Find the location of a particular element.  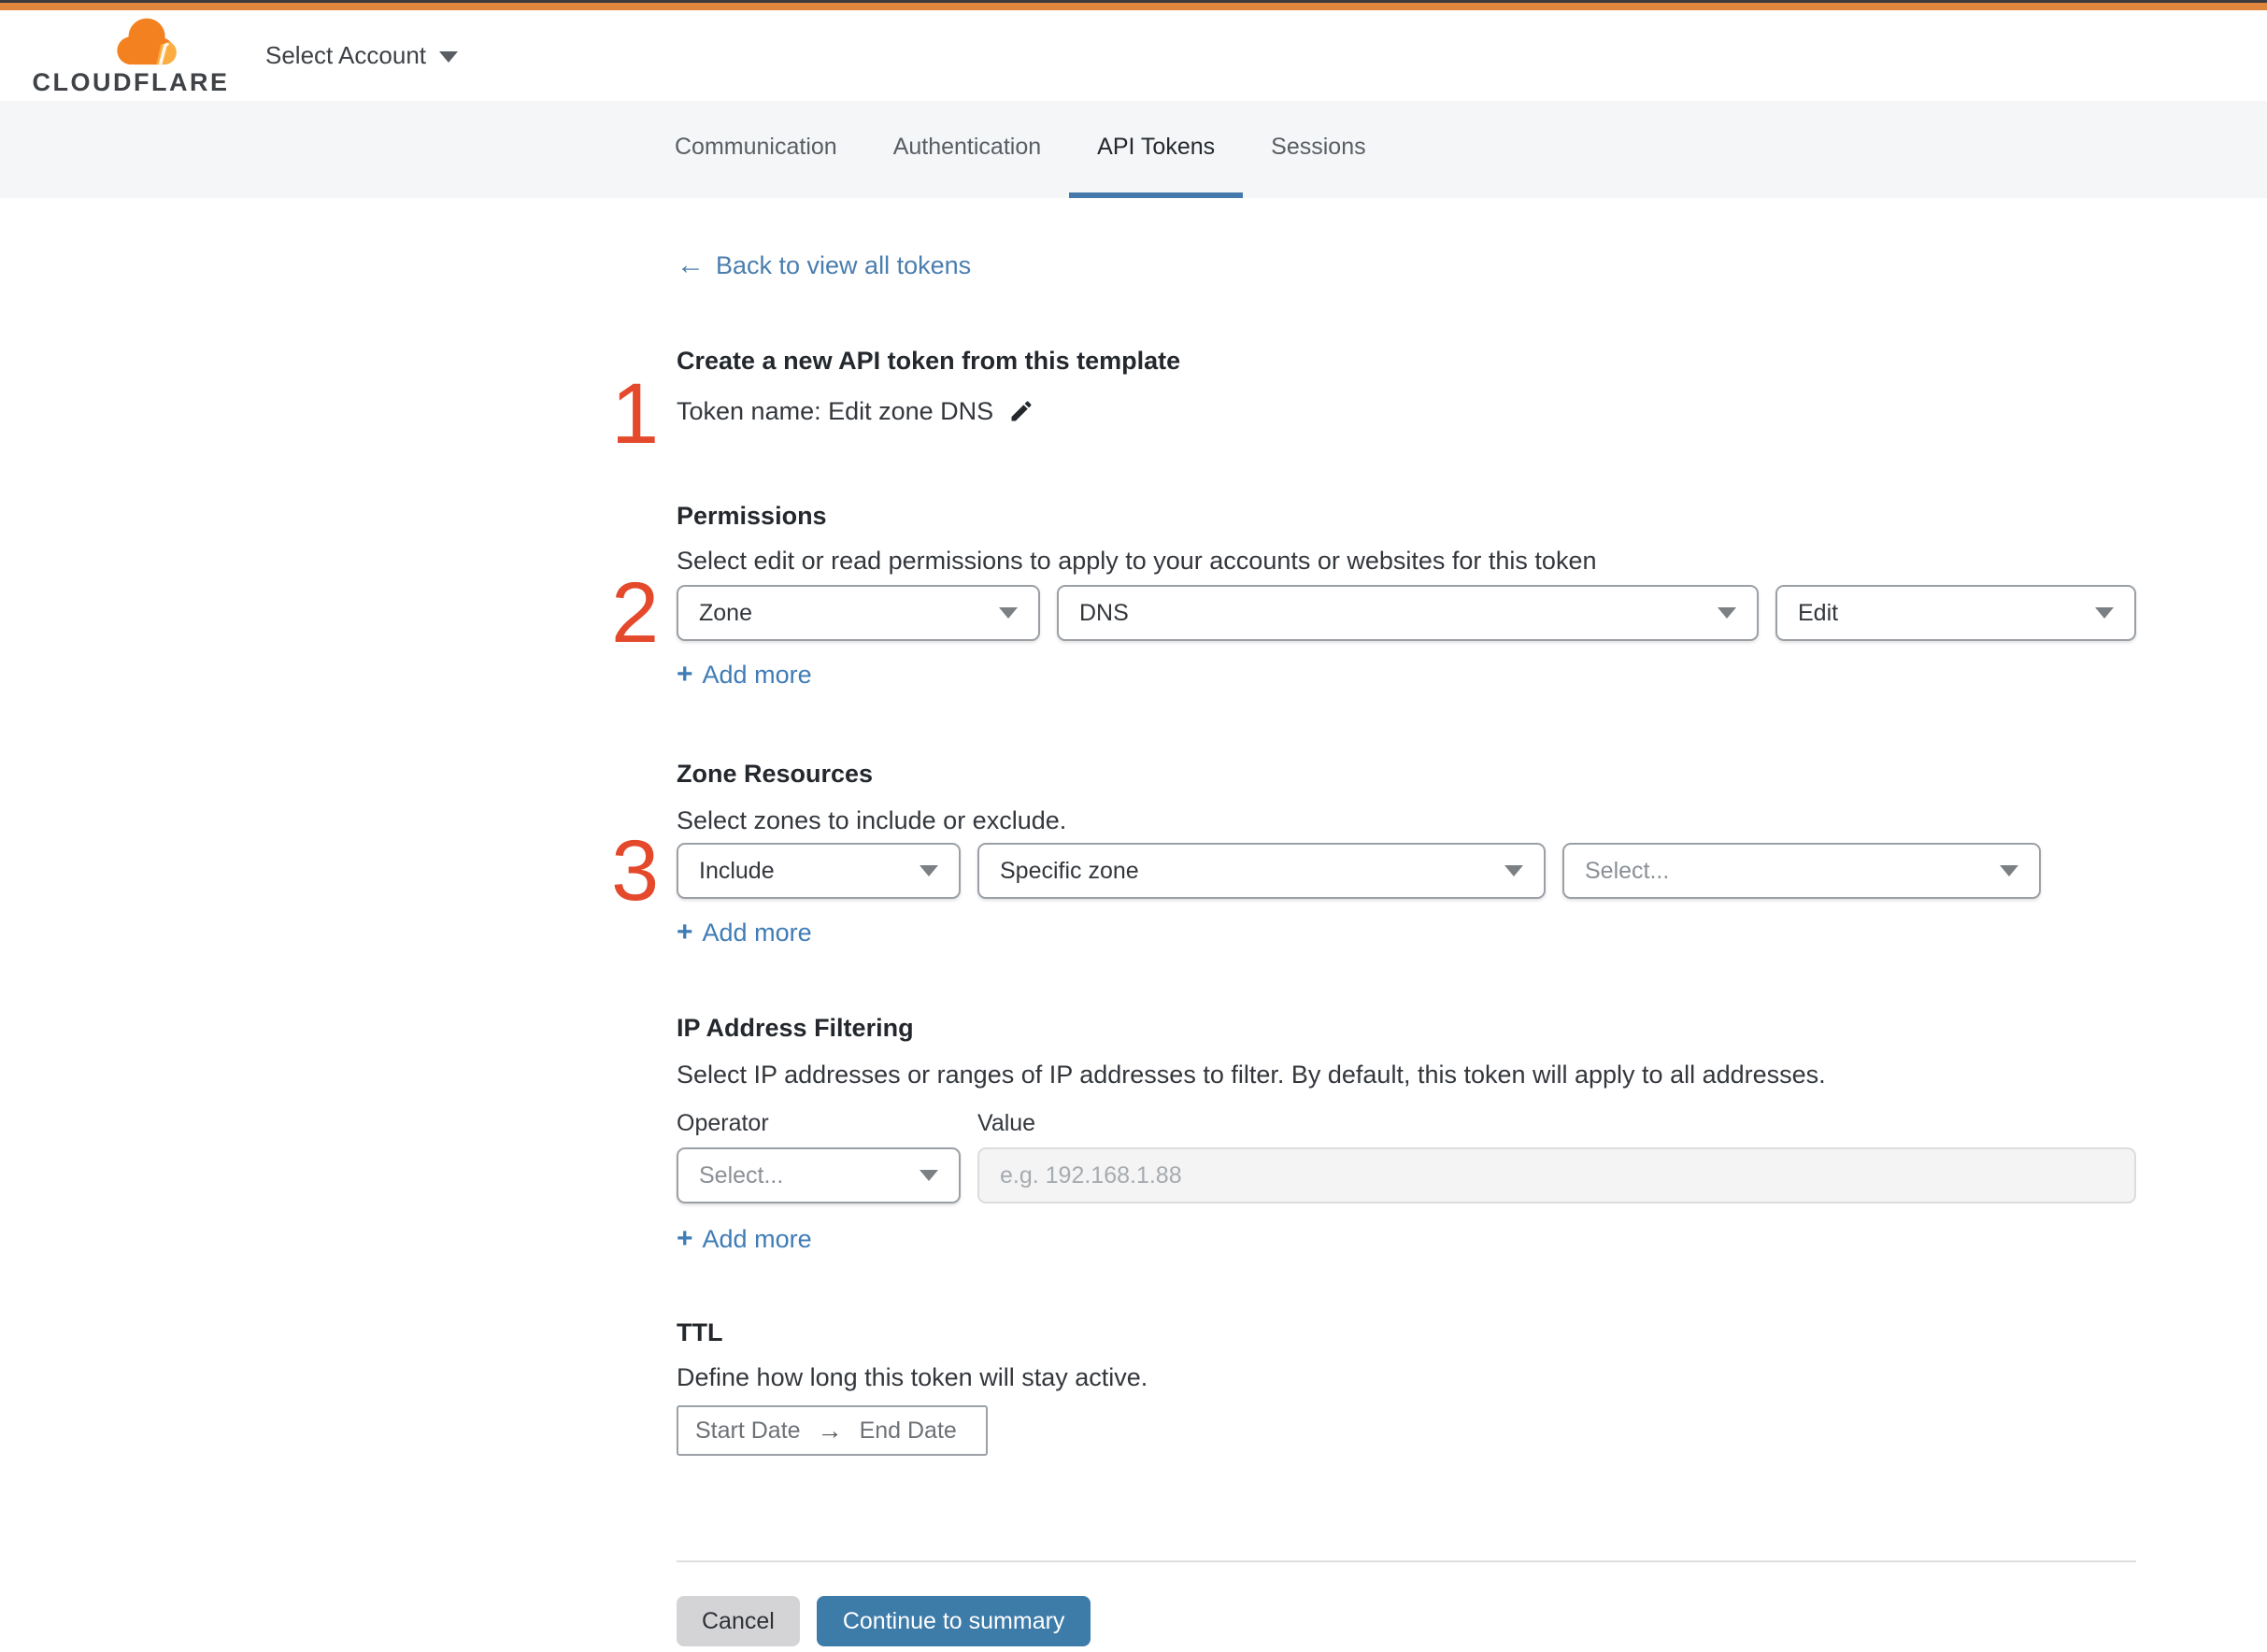

cancel-button: Cancel is located at coordinates (738, 1621).